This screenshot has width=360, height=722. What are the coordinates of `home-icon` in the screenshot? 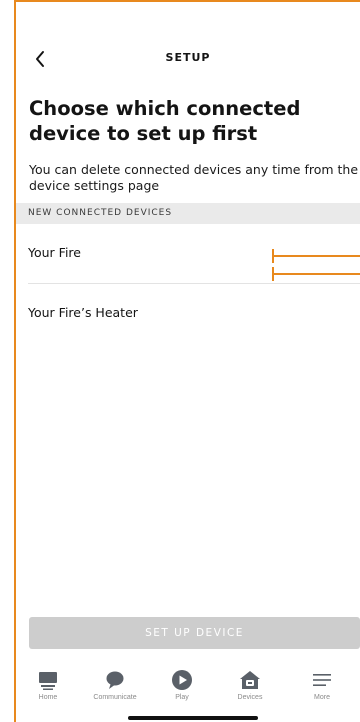 It's located at (48, 680).